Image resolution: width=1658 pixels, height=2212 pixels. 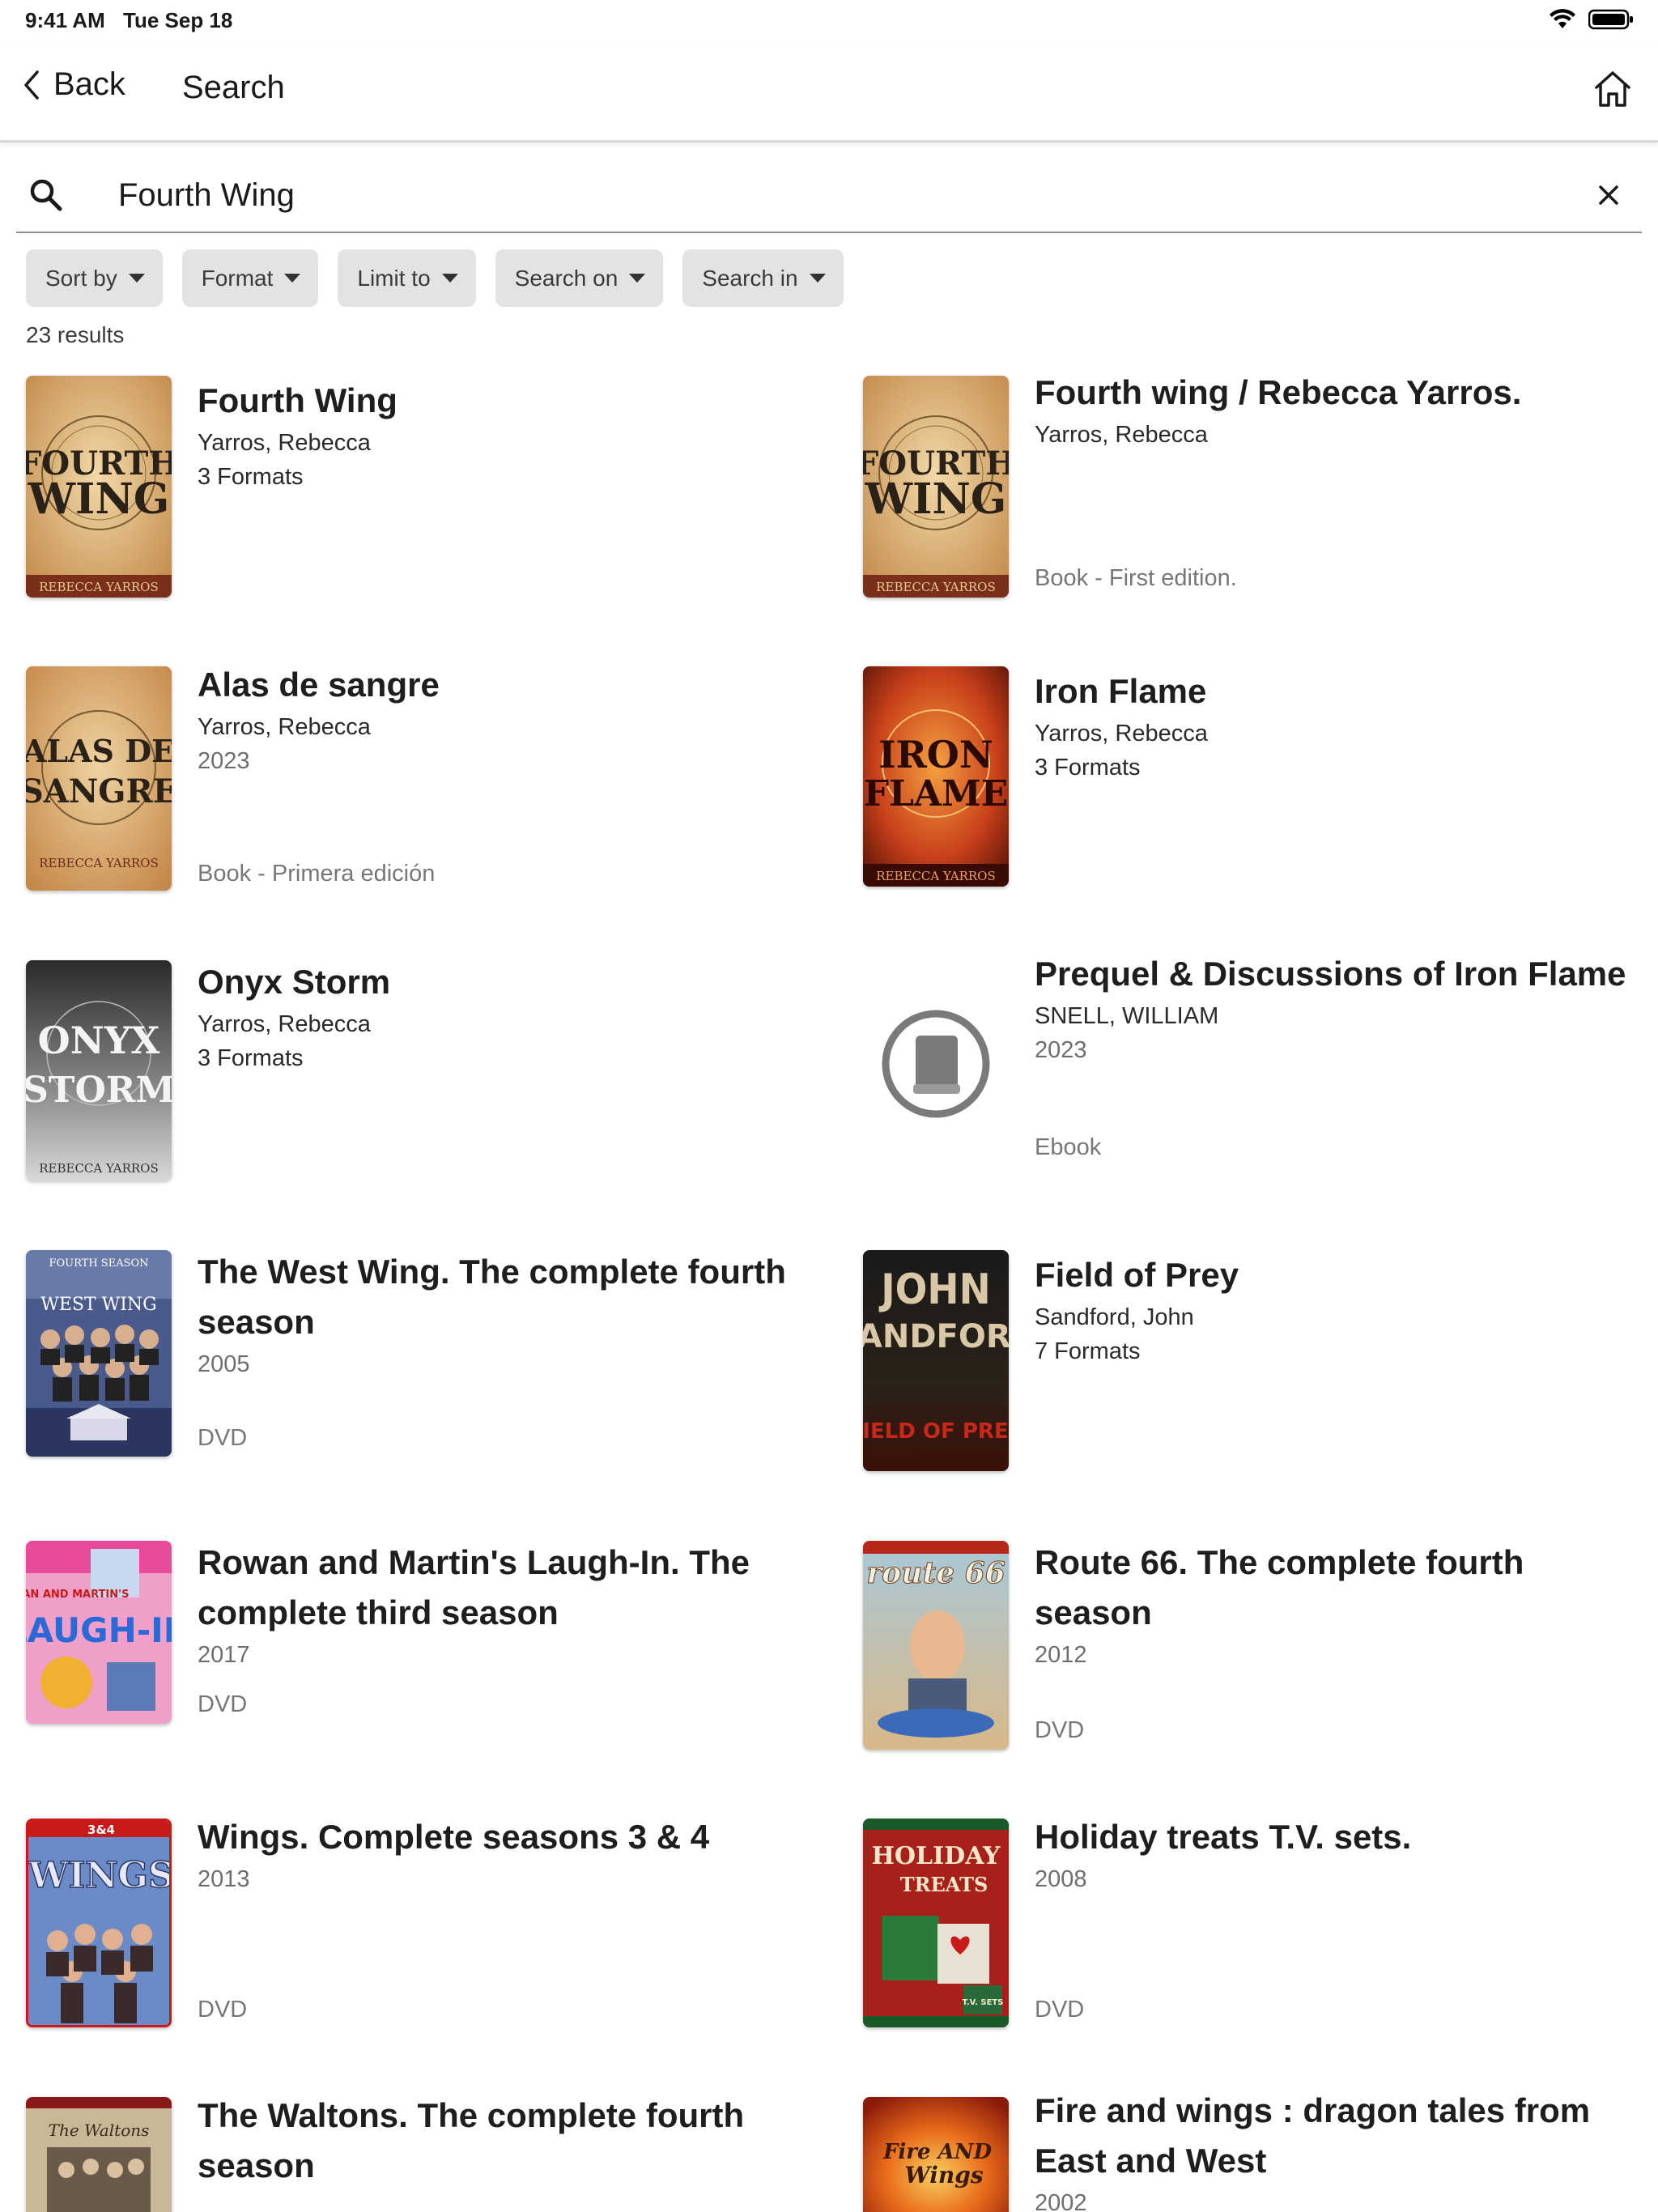 I want to click on book-cover: IRON FLAME REBECCA YARROS, so click(x=936, y=777).